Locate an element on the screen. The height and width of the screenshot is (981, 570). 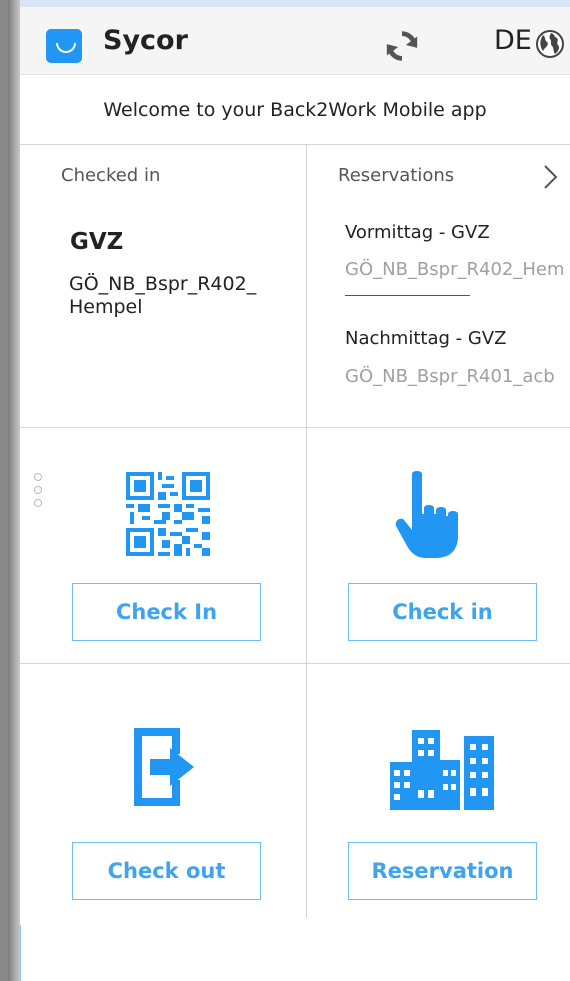
sync-icon is located at coordinates (402, 46).